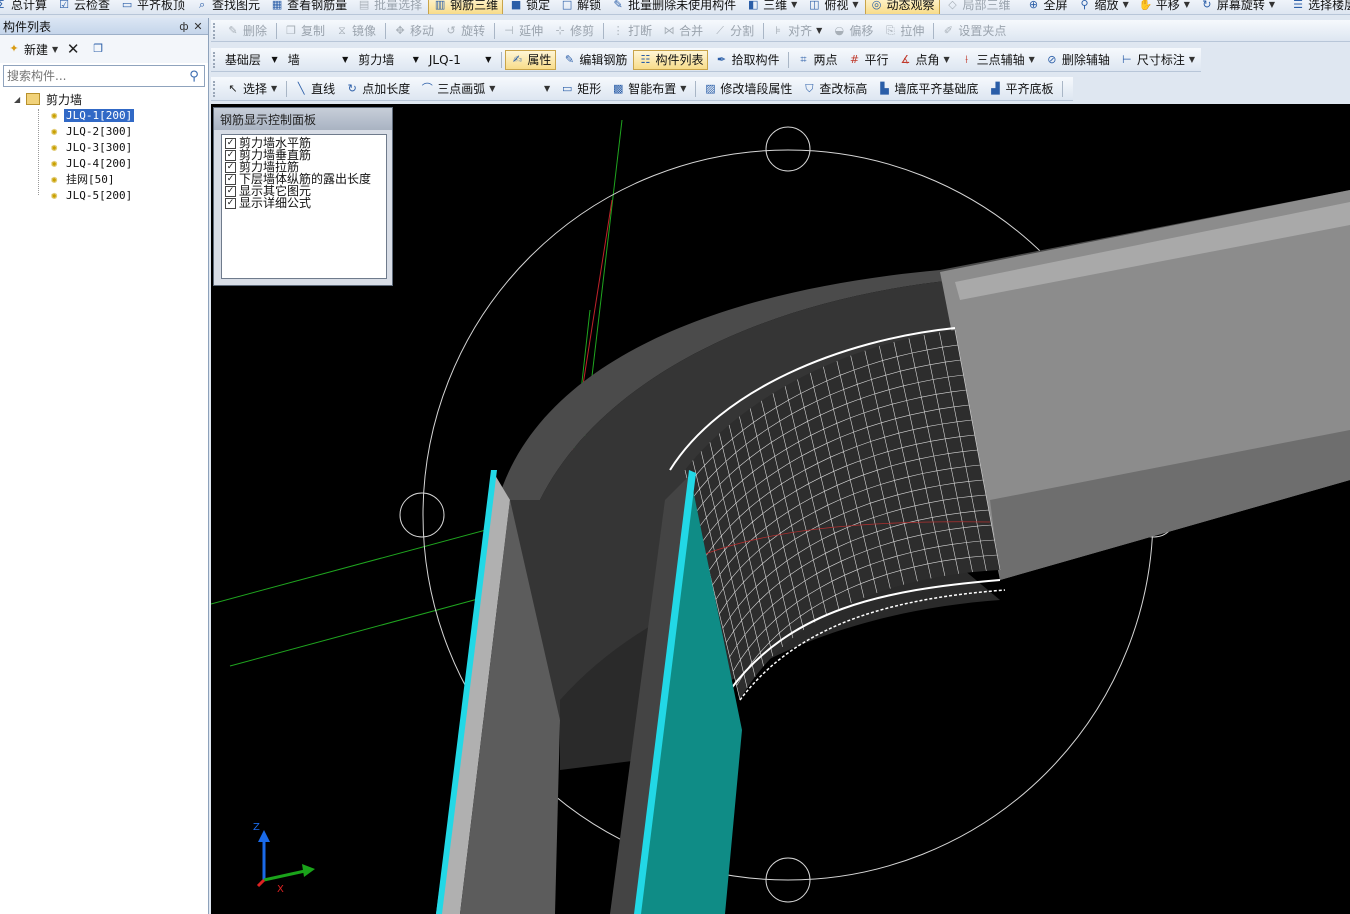 The image size is (1350, 914). I want to click on orbit-handle-top, so click(788, 149).